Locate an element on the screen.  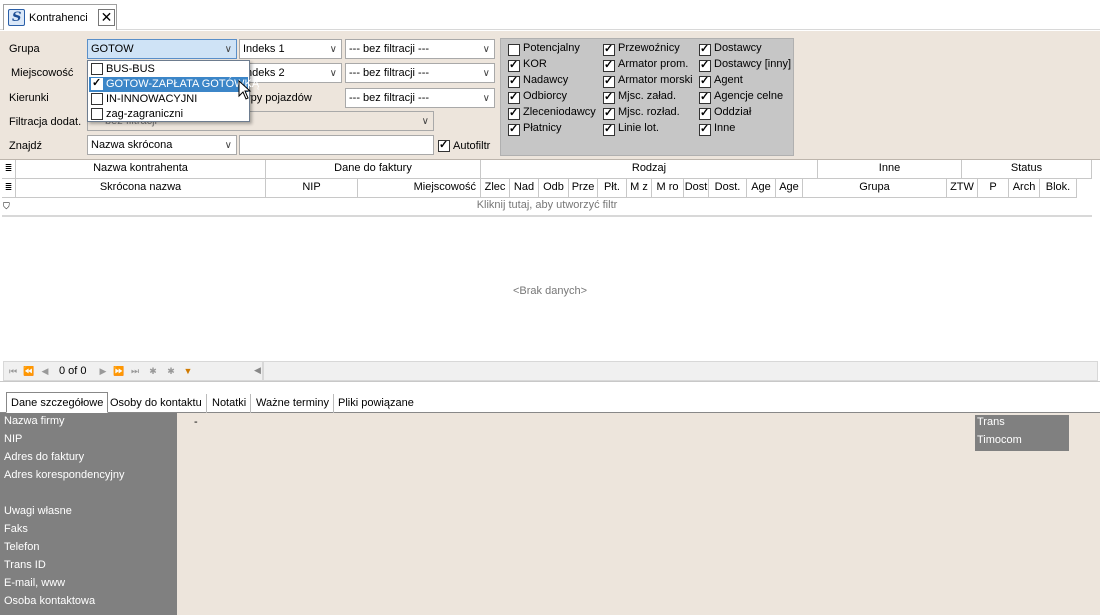
pojazdy-label: Typy pojazdów is located at coordinates (275, 98).